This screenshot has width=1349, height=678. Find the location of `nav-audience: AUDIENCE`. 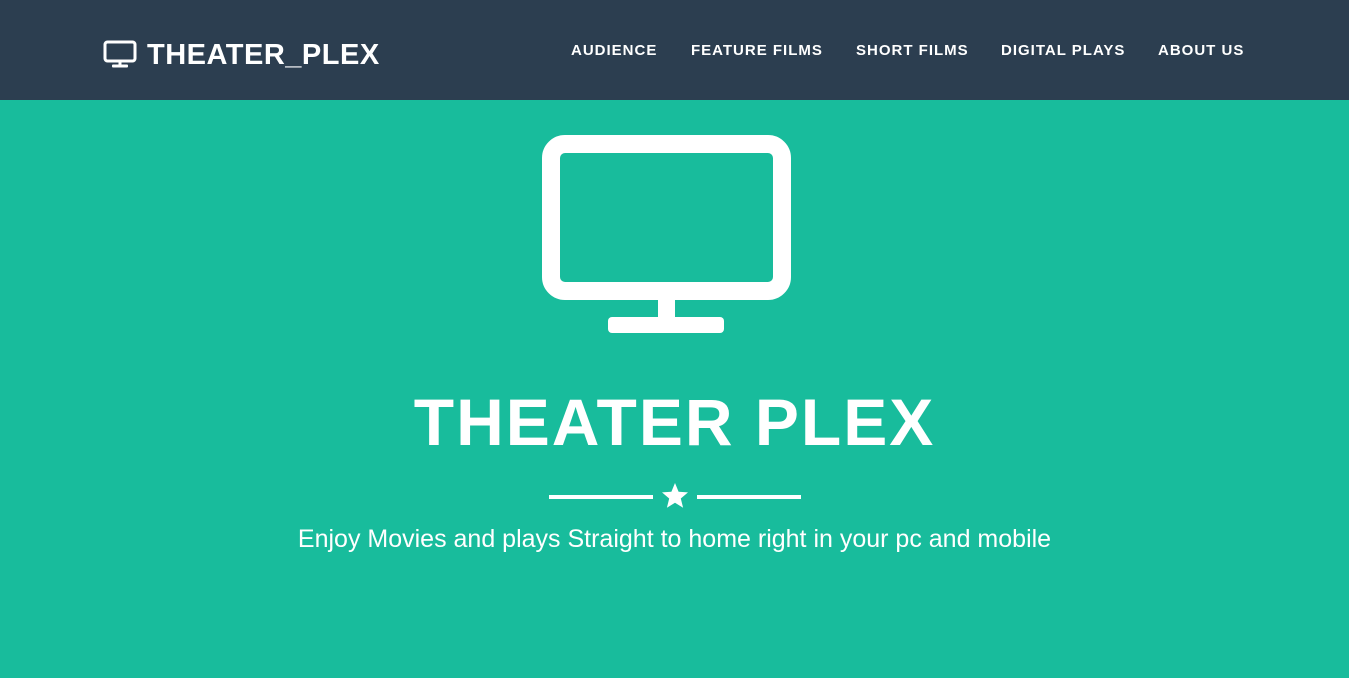

nav-audience: AUDIENCE is located at coordinates (614, 51).